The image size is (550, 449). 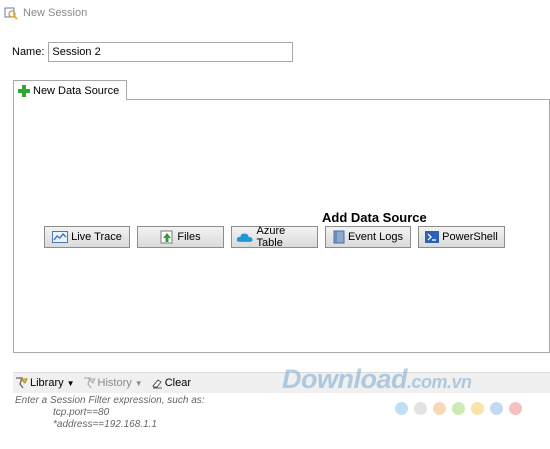 I want to click on files-button: Files, so click(x=180, y=237).